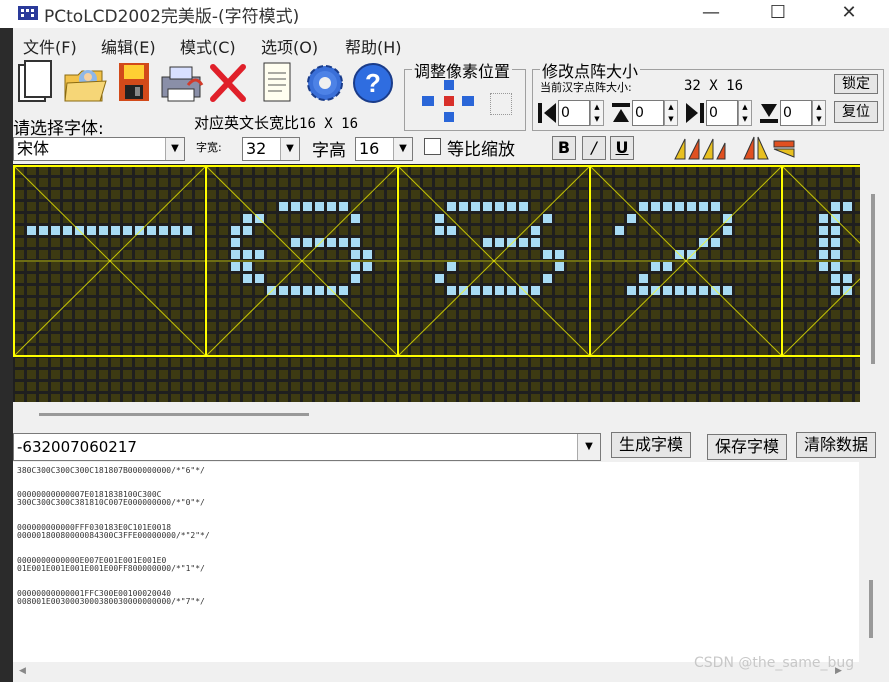  Describe the element at coordinates (444, 14) in the screenshot. I see `title-bar: PCtoLCD2002完美版-(字符模式) — ☐ ✕` at that location.